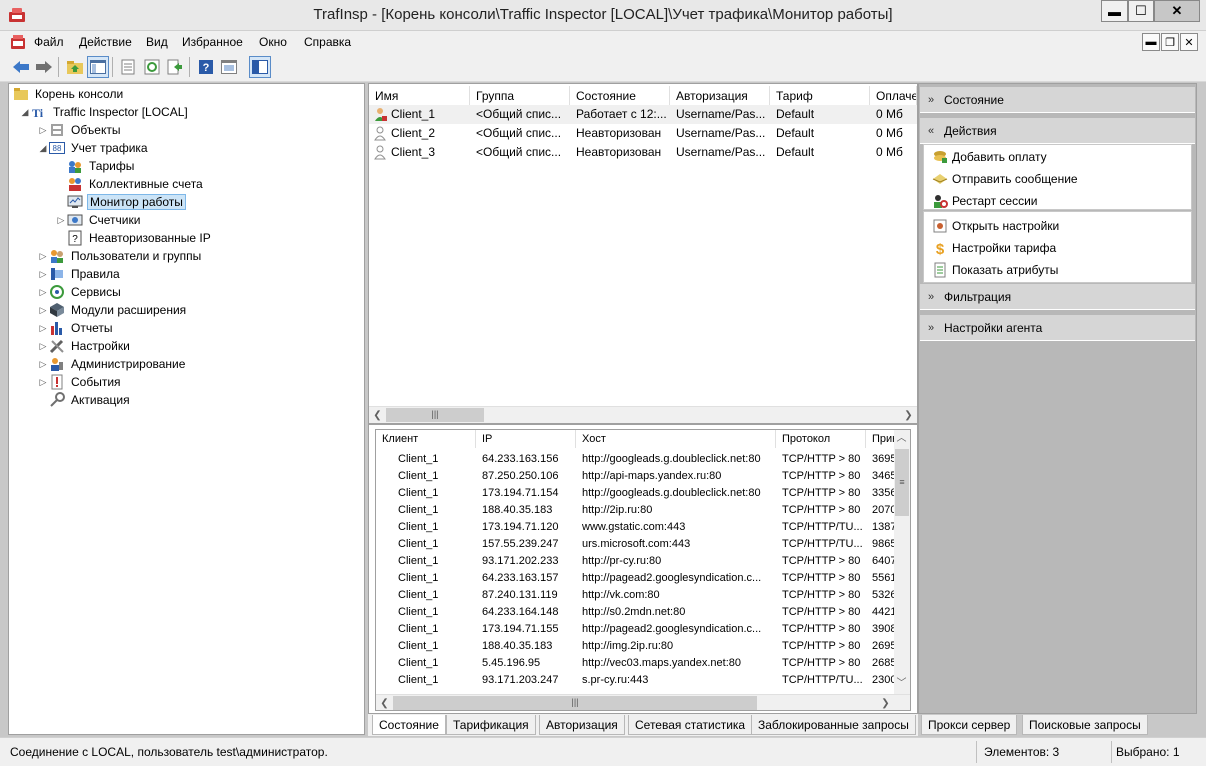 This screenshot has height=766, width=1206. What do you see at coordinates (1189, 42) in the screenshot?
I see `mdi-close-button: ✕` at bounding box center [1189, 42].